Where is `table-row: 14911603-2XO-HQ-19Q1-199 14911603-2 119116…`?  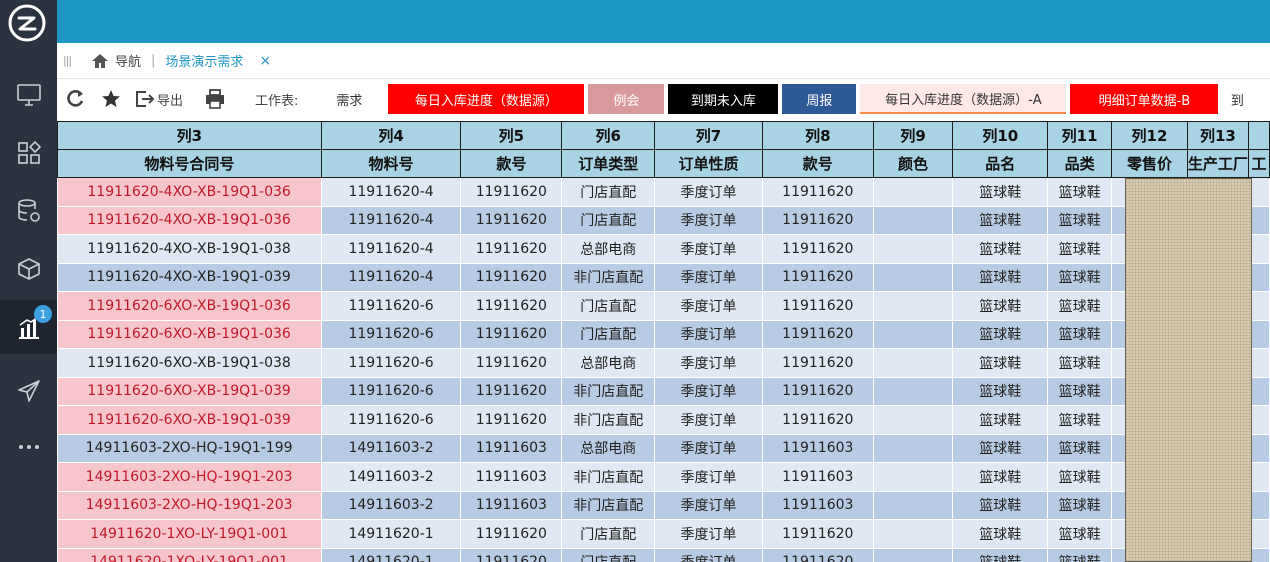
table-row: 14911603-2XO-HQ-19Q1-199 14911603-2 119116… is located at coordinates (663, 448).